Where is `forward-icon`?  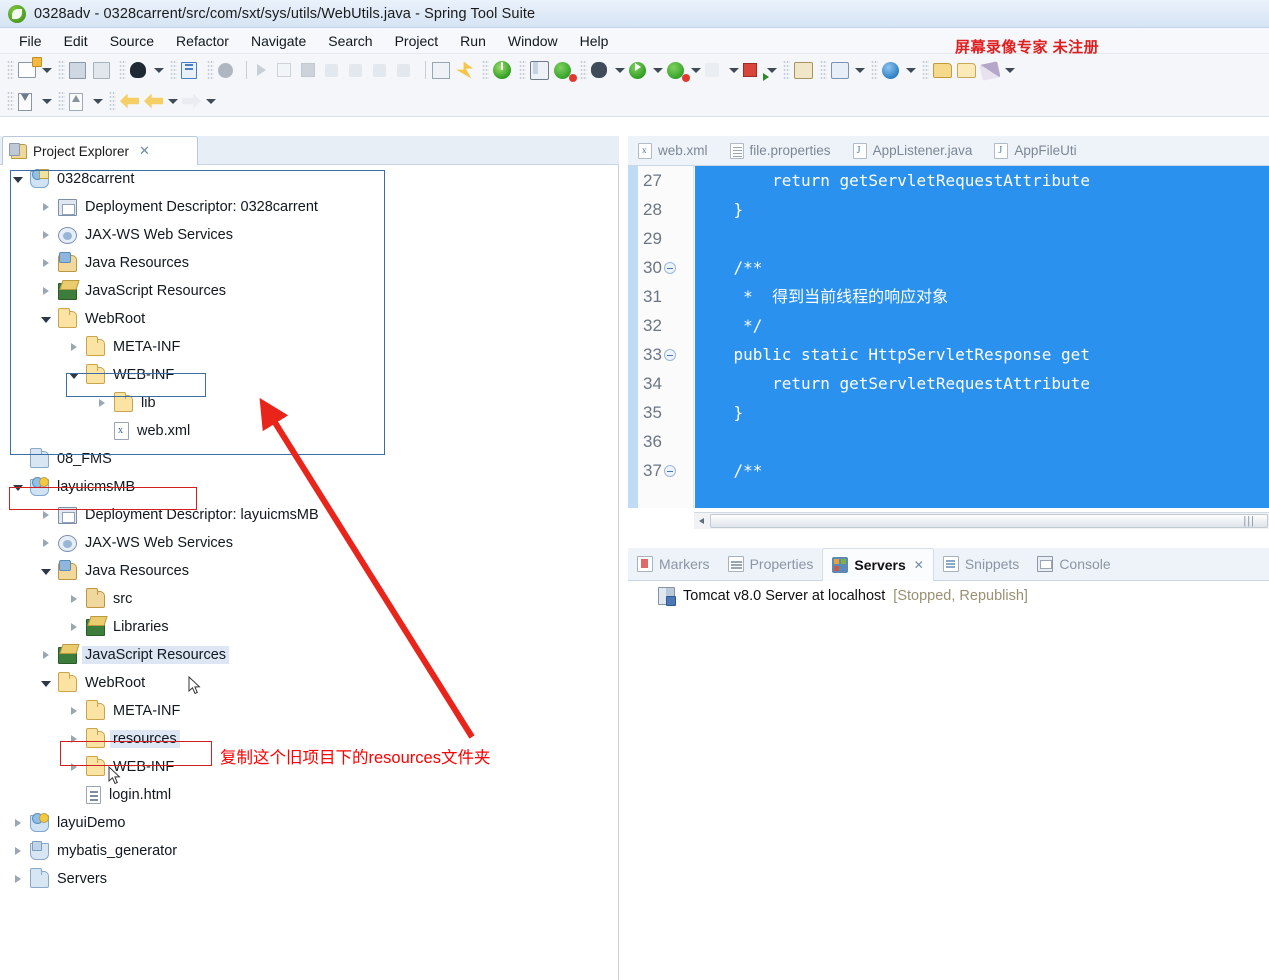 forward-icon is located at coordinates (193, 101).